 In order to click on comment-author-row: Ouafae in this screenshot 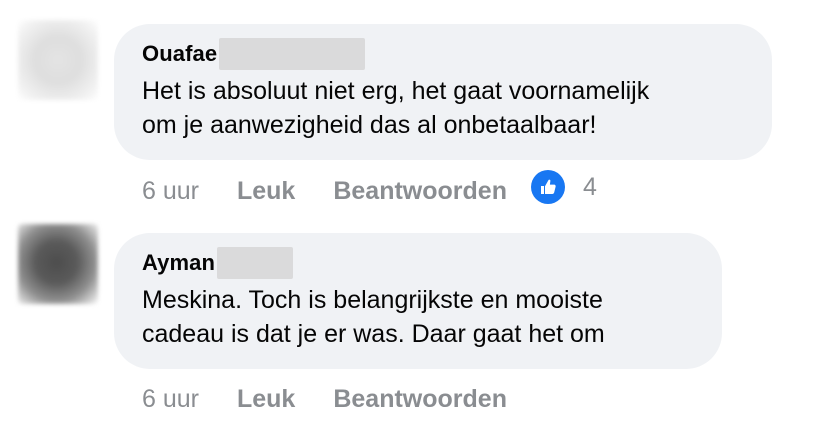, I will do `click(254, 54)`.